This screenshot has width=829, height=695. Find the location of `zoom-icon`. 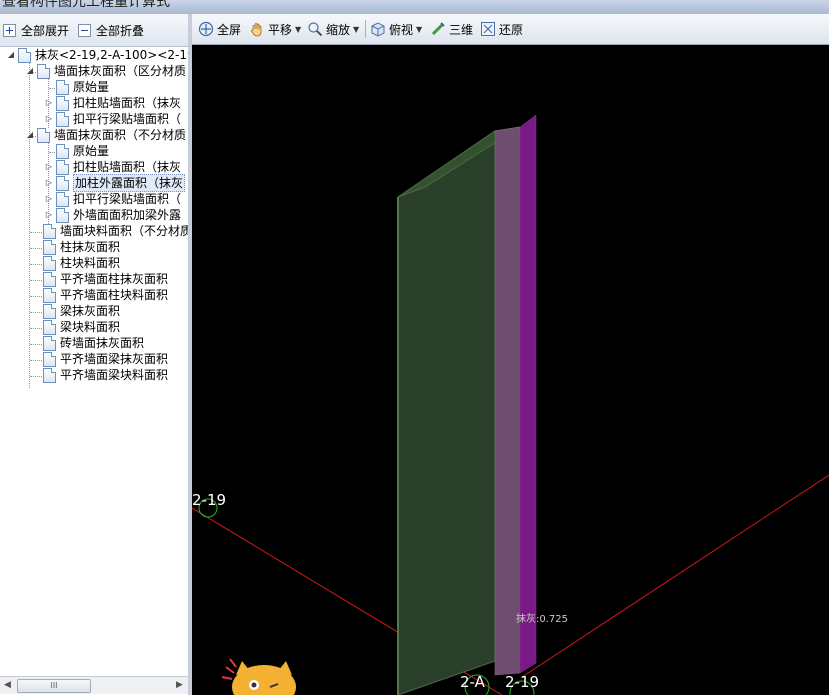

zoom-icon is located at coordinates (315, 29).